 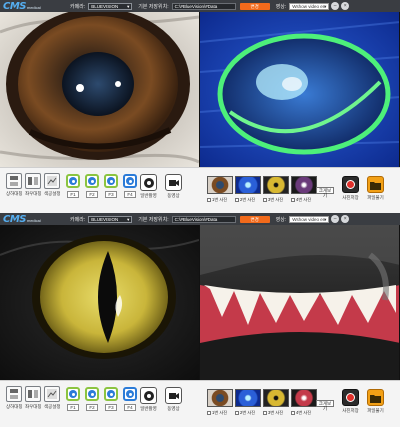 I want to click on flip-horizontal-icon, so click(x=33, y=181).